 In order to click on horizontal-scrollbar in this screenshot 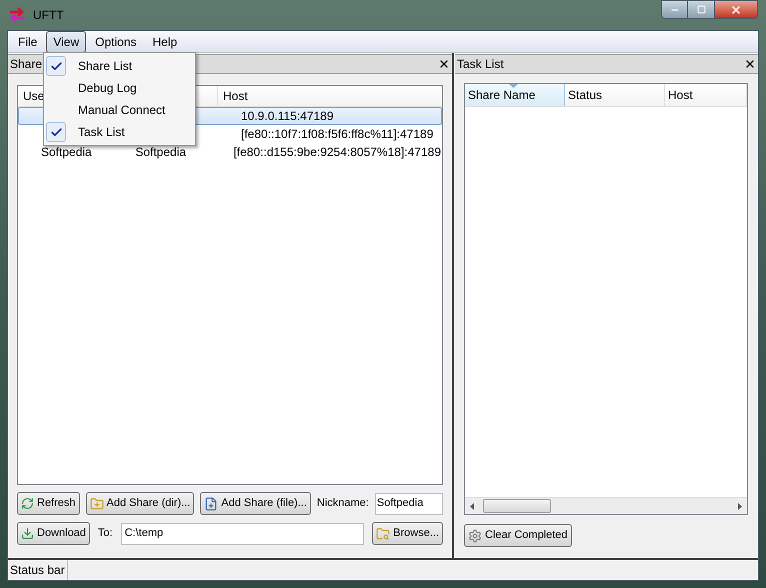, I will do `click(606, 505)`.